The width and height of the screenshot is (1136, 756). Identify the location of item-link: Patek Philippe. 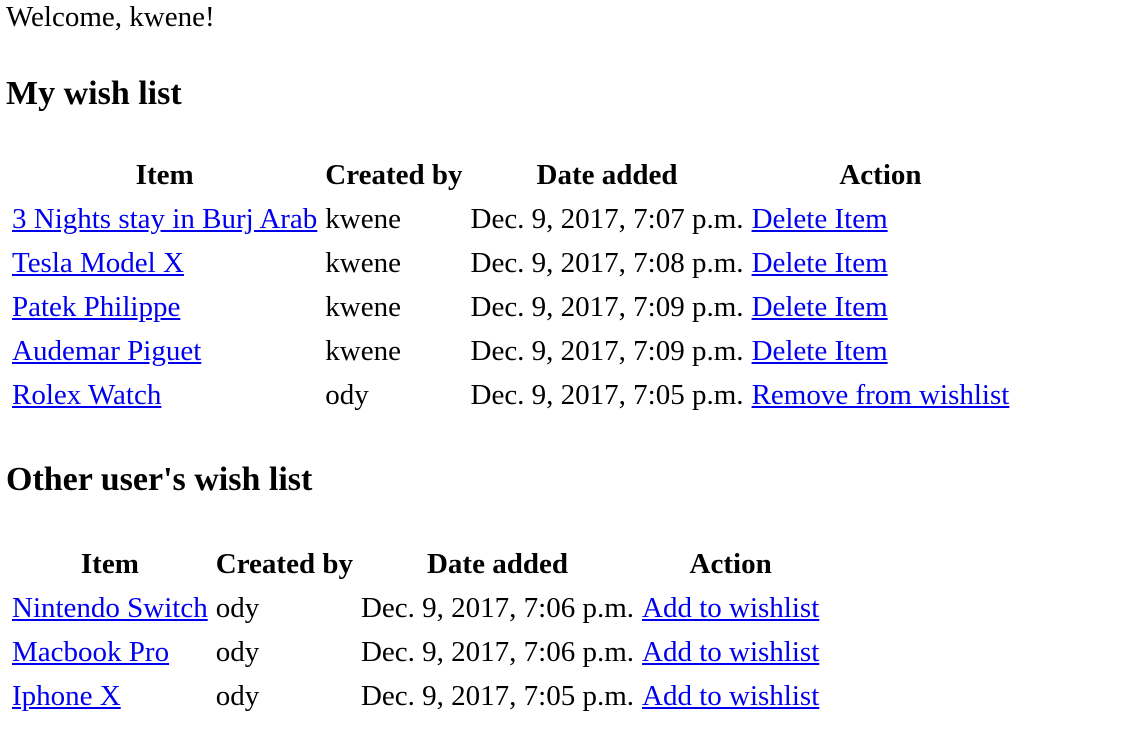
(96, 307).